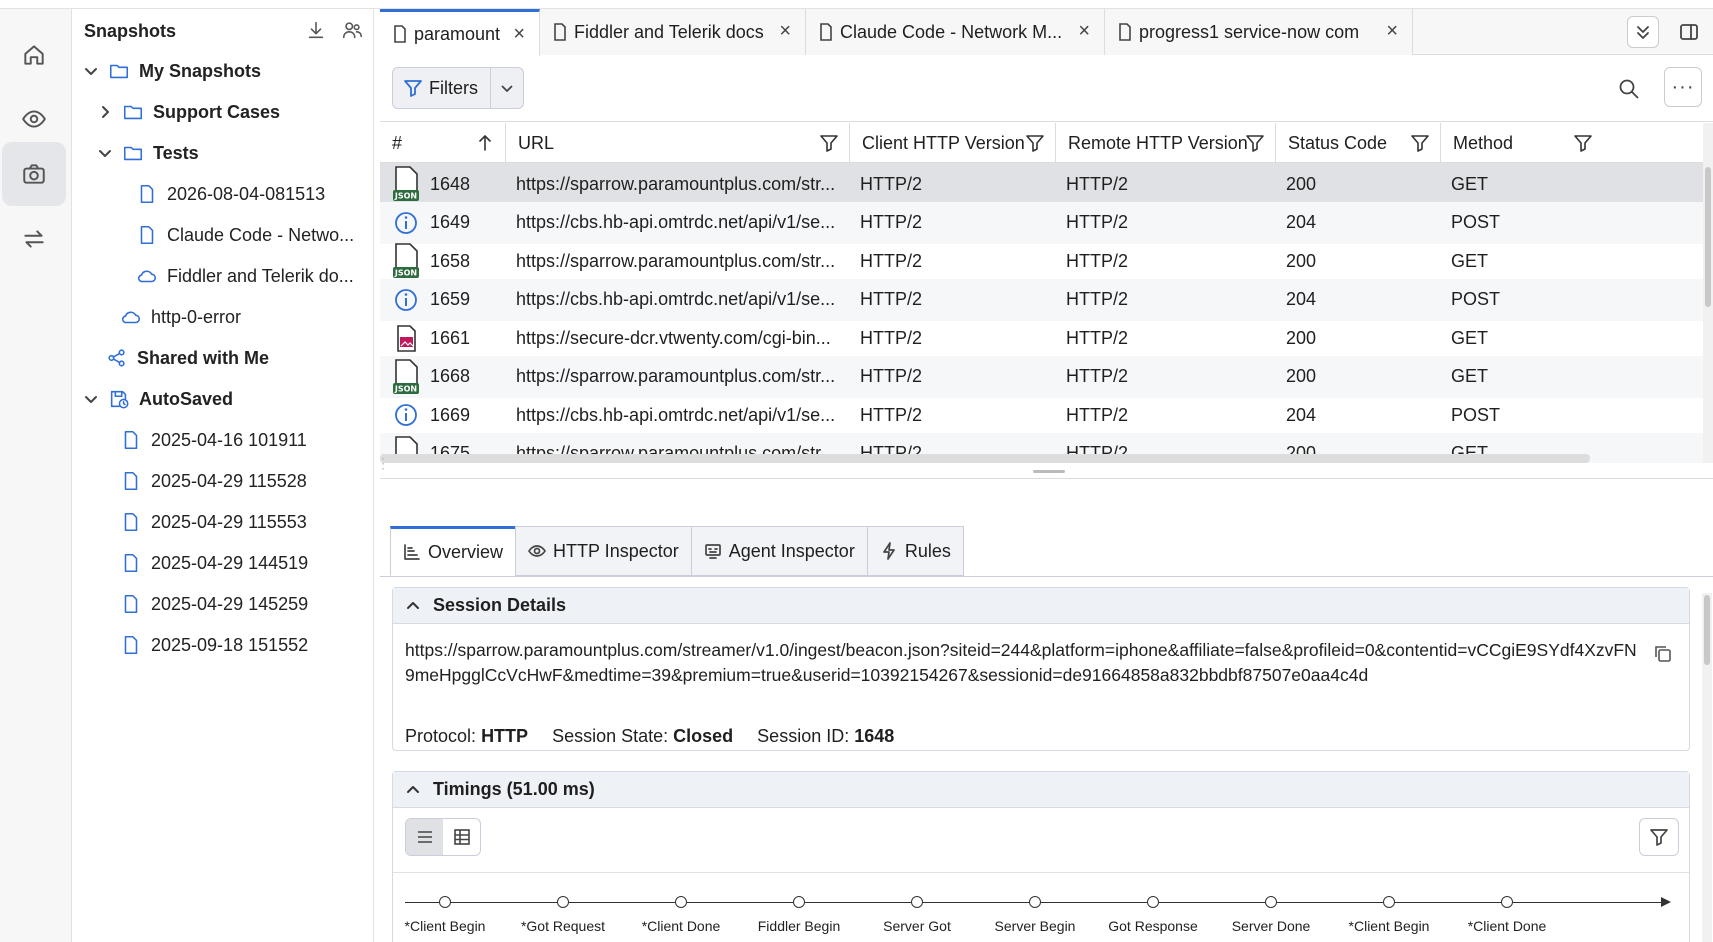 Image resolution: width=1713 pixels, height=942 pixels. Describe the element at coordinates (214, 645) in the screenshot. I see `tree-item-snapshot: 2025-09-18 151552` at that location.